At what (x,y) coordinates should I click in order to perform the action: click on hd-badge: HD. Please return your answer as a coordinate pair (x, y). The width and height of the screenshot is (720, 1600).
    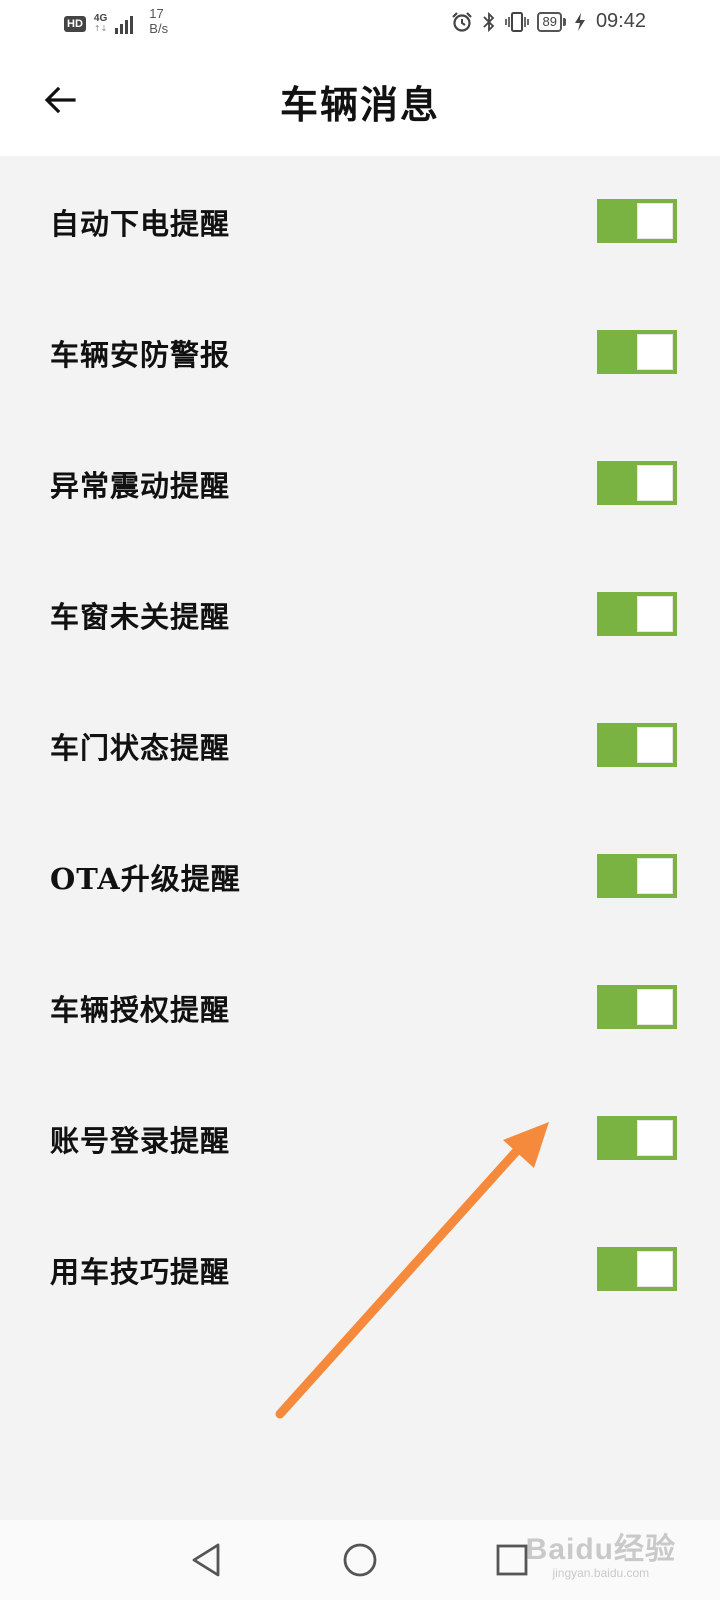
    Looking at the image, I should click on (75, 24).